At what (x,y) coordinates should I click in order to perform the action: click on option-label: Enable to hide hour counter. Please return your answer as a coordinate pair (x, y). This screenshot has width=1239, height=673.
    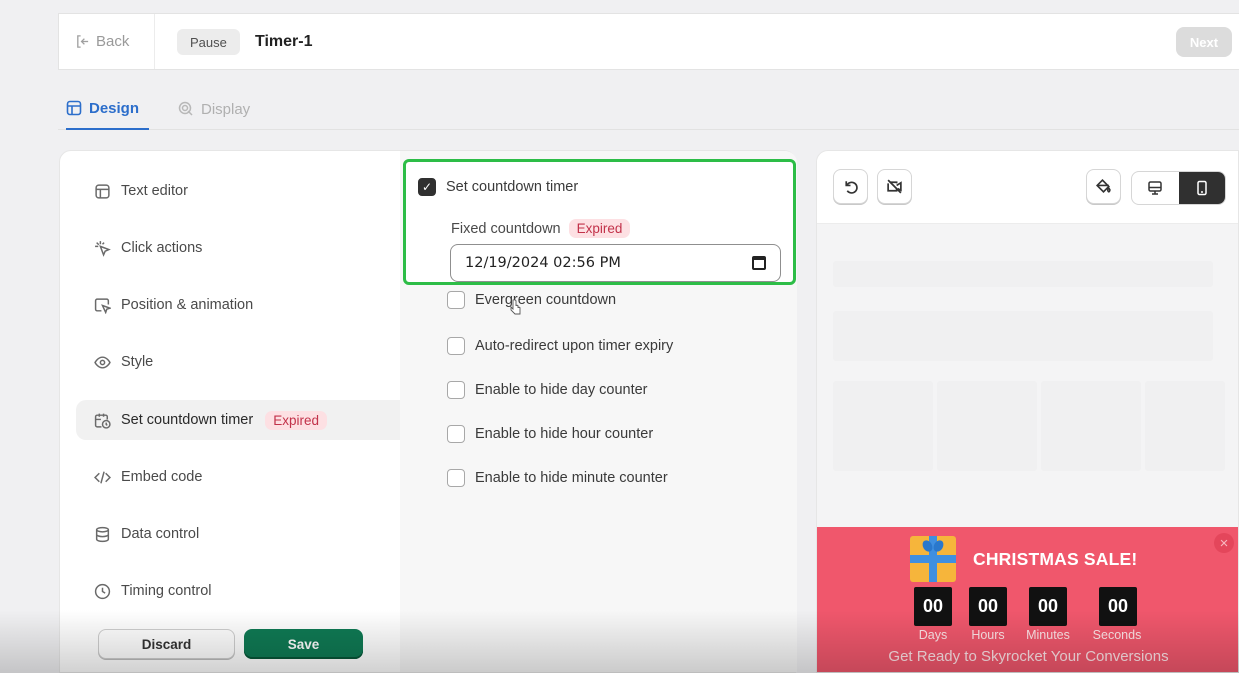
    Looking at the image, I should click on (564, 434).